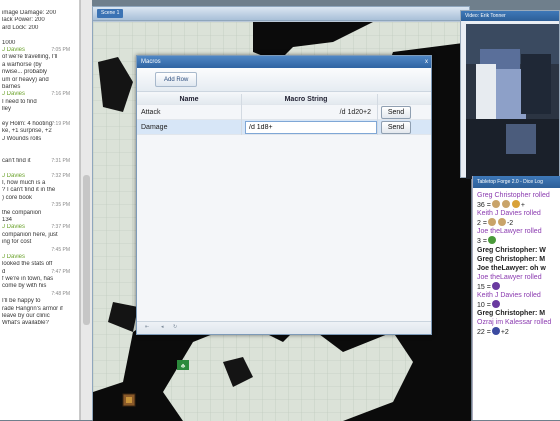  Describe the element at coordinates (426, 62) in the screenshot. I see `close-icon: x` at that location.